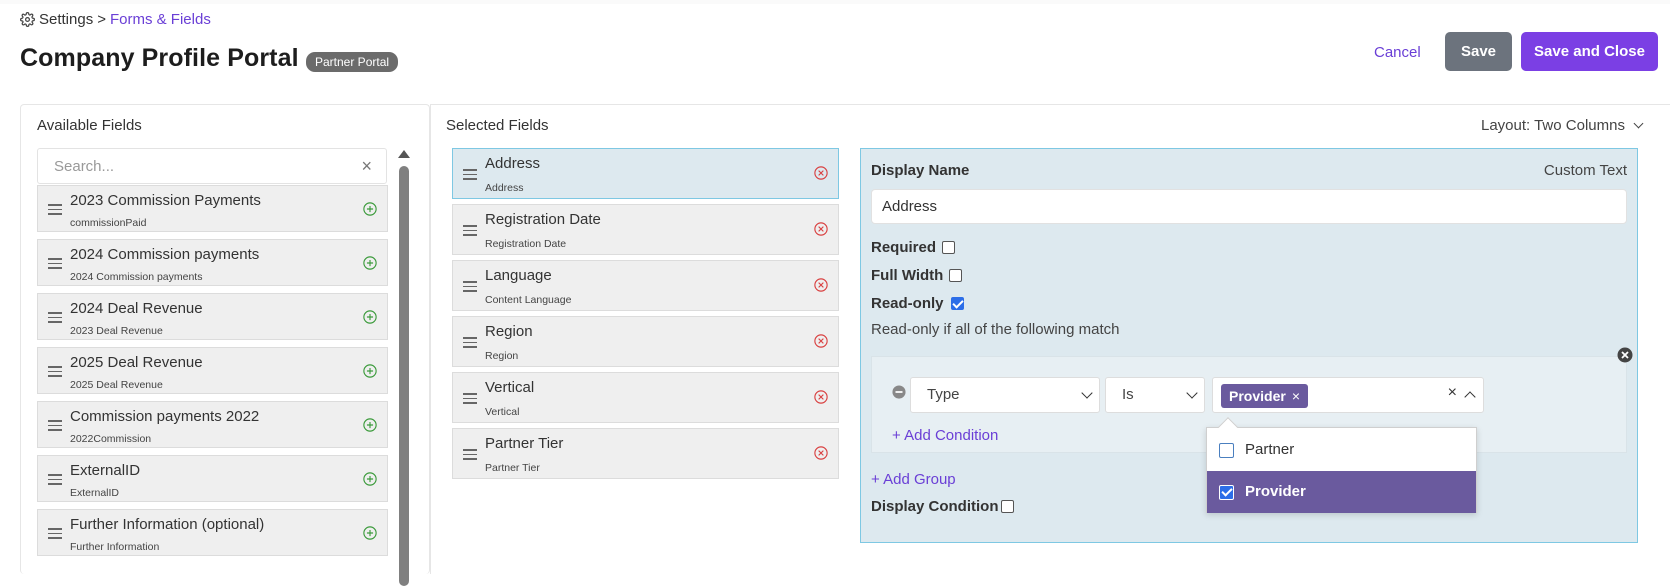  I want to click on layout-dropdown: Layout: Two Columns, so click(1562, 125).